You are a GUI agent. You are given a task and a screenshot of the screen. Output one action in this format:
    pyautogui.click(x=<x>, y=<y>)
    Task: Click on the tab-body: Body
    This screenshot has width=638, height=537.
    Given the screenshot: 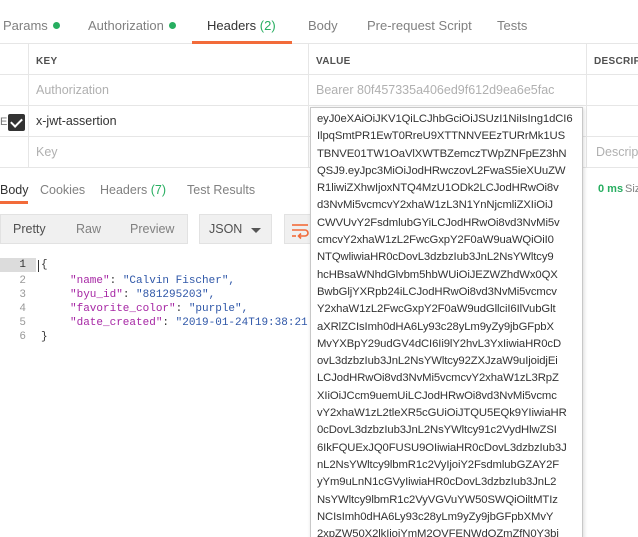 What is the action you would take?
    pyautogui.click(x=323, y=25)
    